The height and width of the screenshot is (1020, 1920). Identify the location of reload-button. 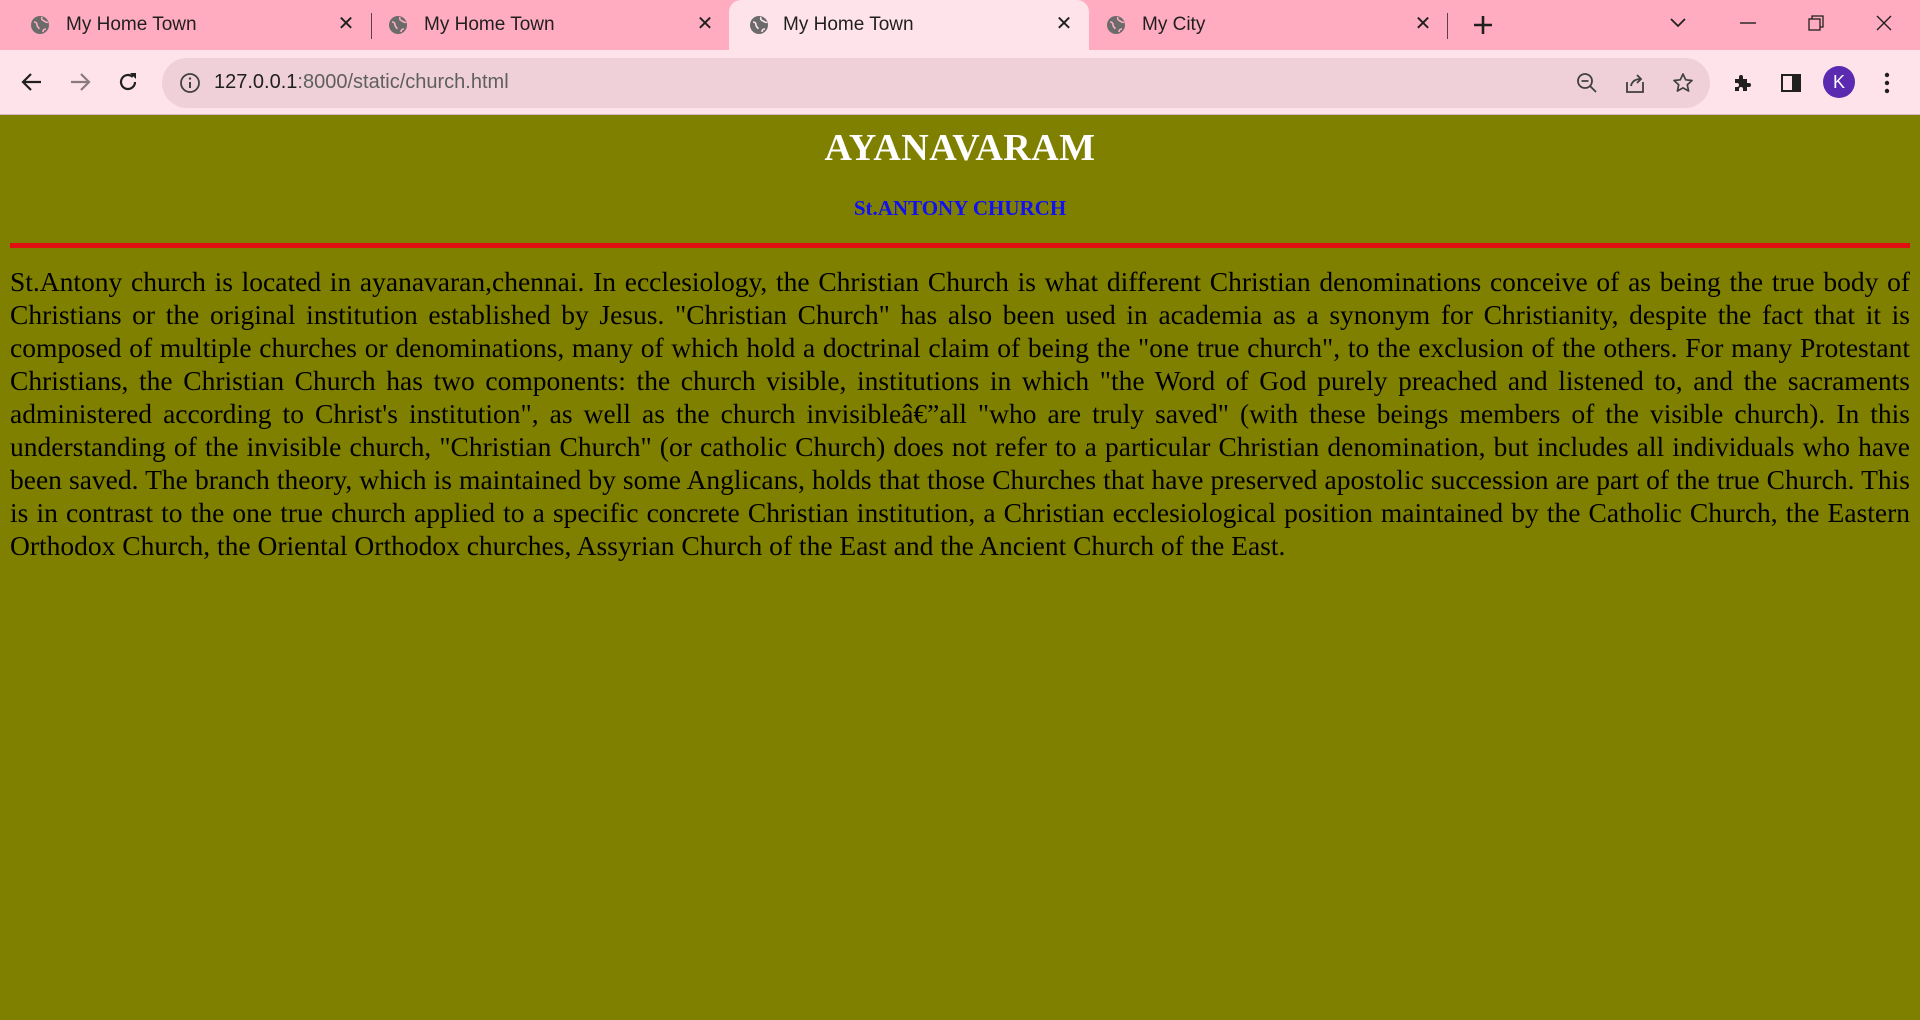
(128, 82).